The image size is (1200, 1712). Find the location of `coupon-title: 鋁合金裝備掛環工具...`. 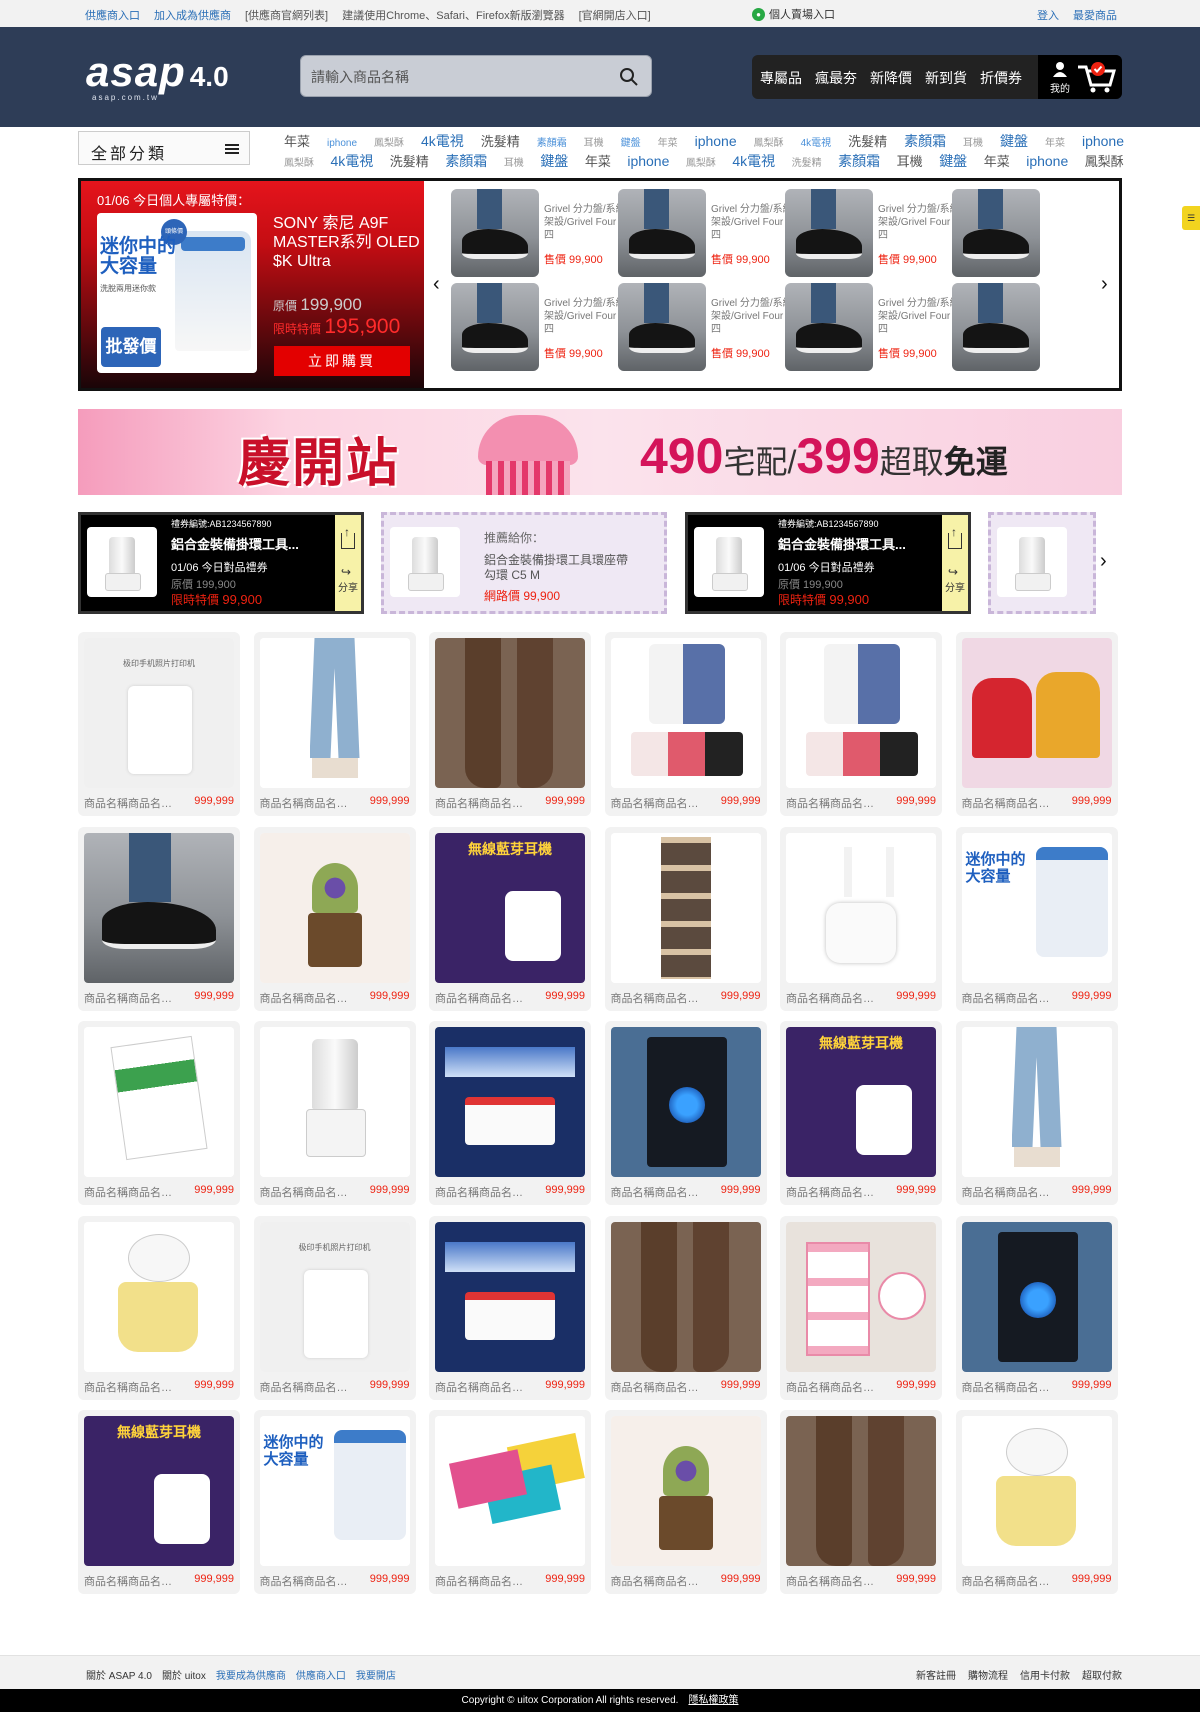

coupon-title: 鋁合金裝備掛環工具... is located at coordinates (853, 543).